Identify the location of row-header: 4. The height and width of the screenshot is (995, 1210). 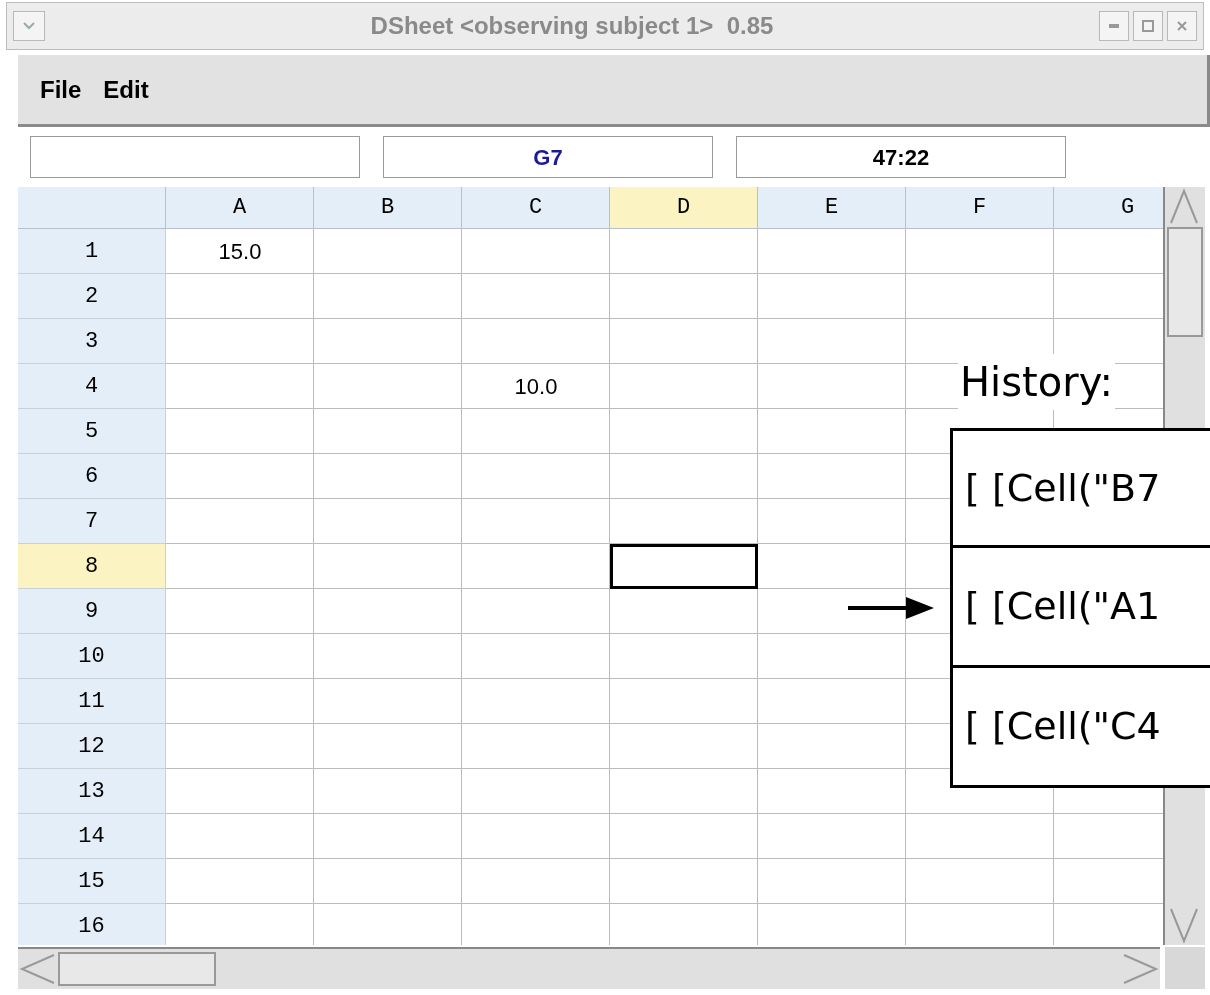
(92, 386).